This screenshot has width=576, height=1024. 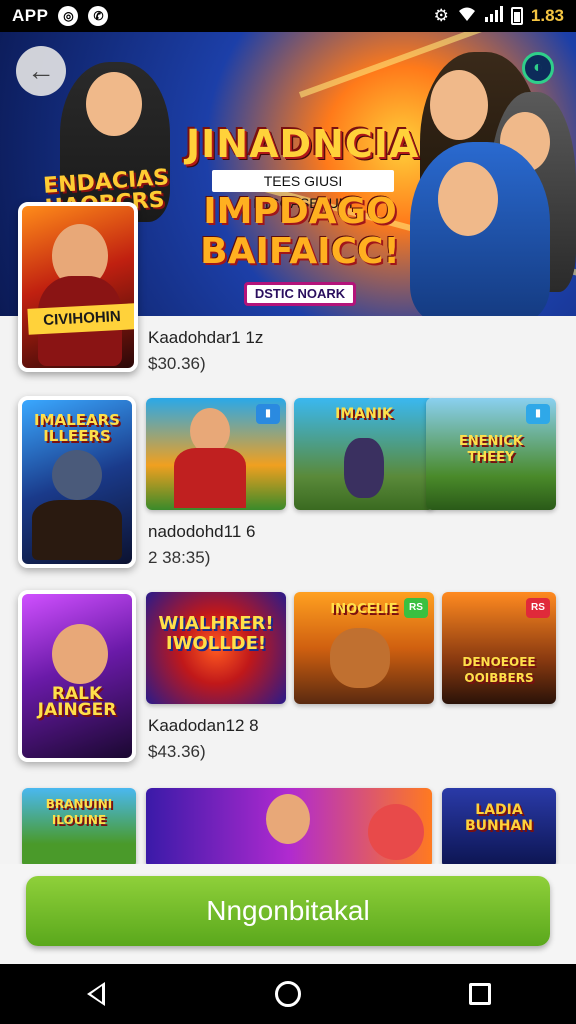 I want to click on arrow-left-icon: ←, so click(x=41, y=70).